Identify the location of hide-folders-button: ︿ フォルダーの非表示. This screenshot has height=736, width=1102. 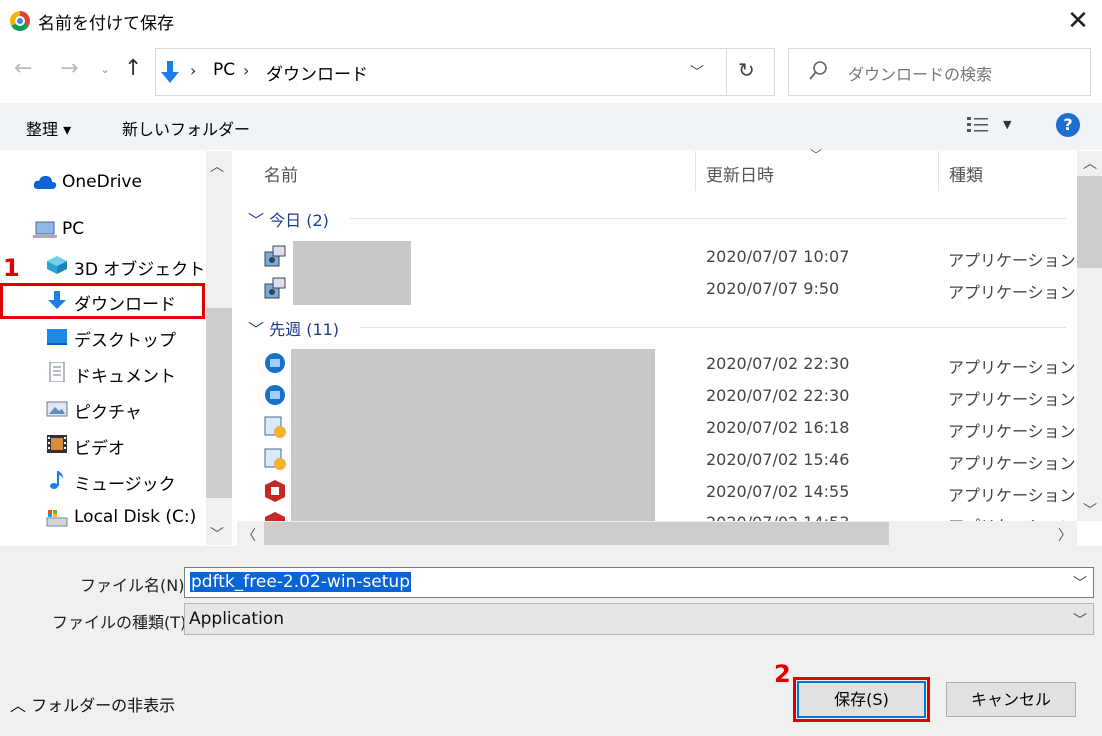
(92, 704).